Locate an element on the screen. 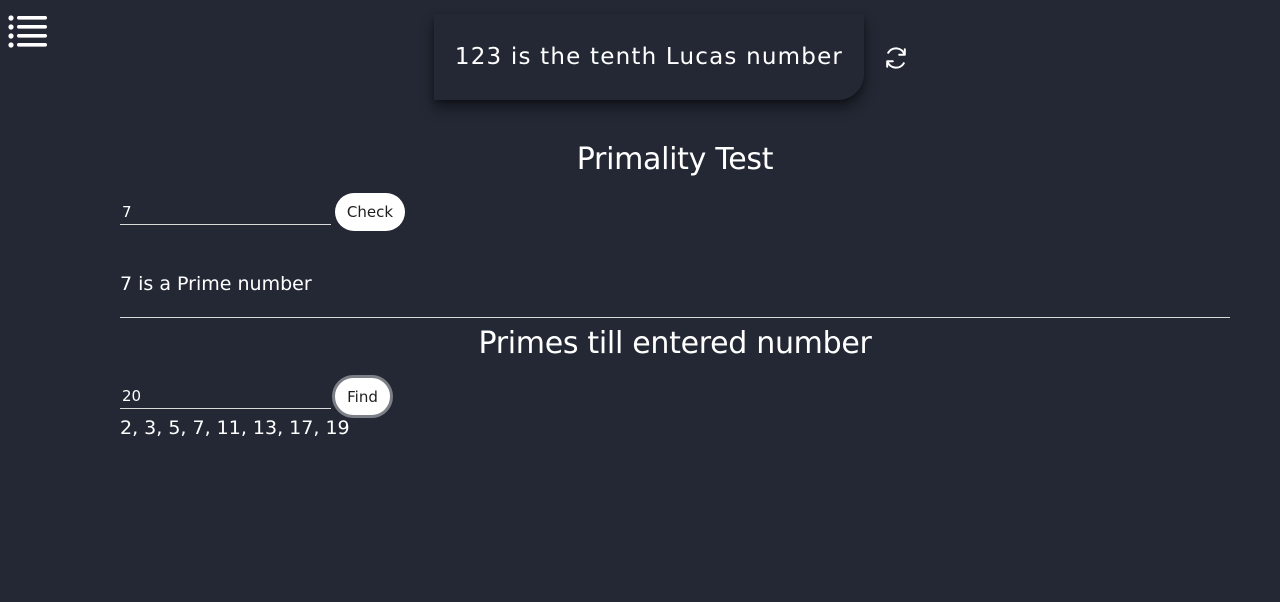  find-button: Find is located at coordinates (362, 396).